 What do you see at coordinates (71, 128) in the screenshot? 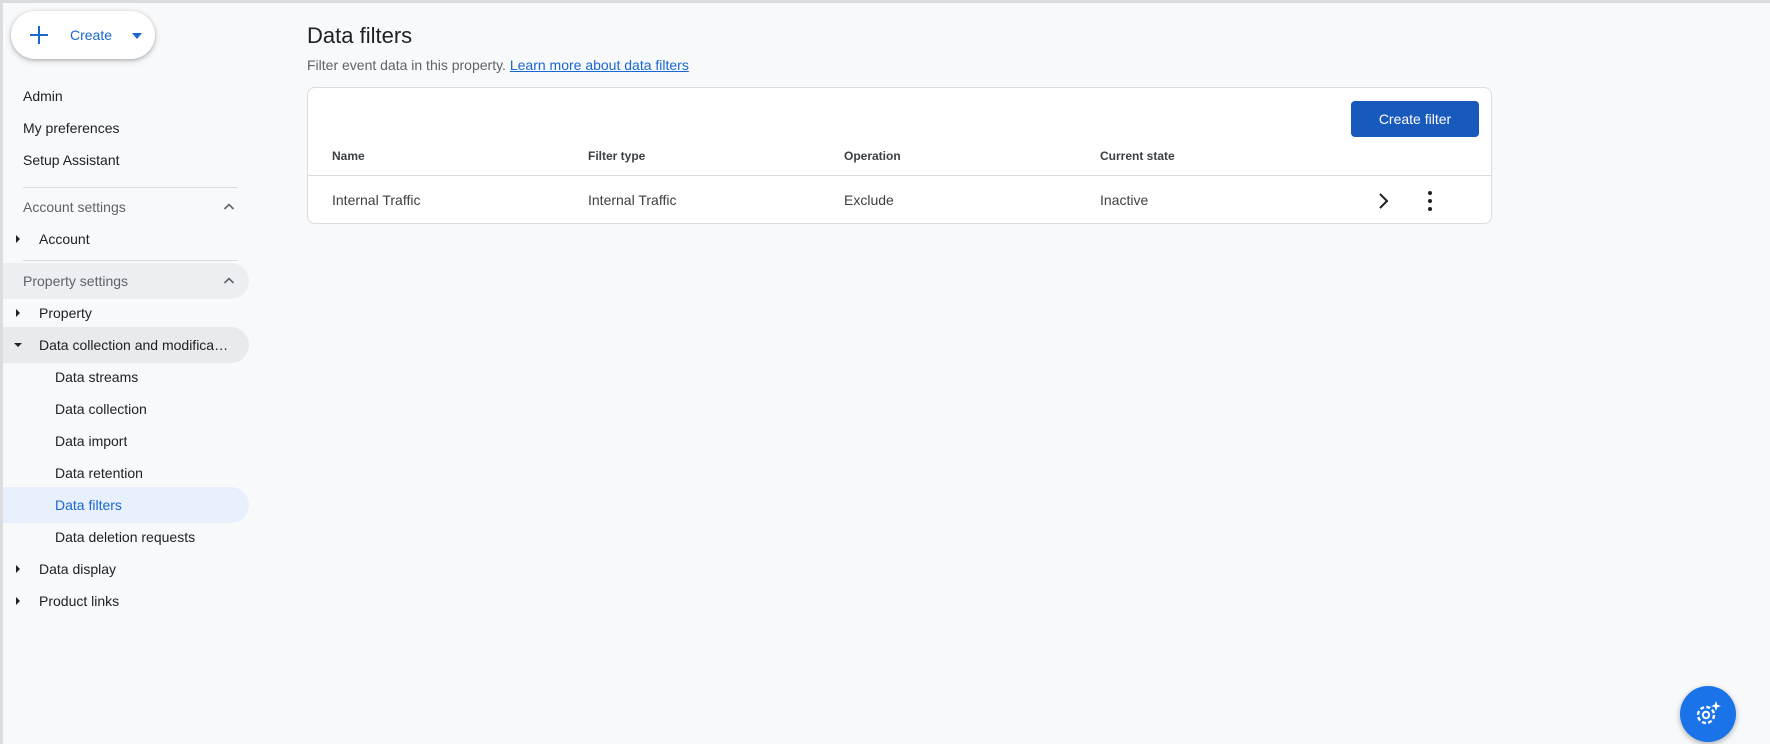
I see `sidebar-item-label: My preferences` at bounding box center [71, 128].